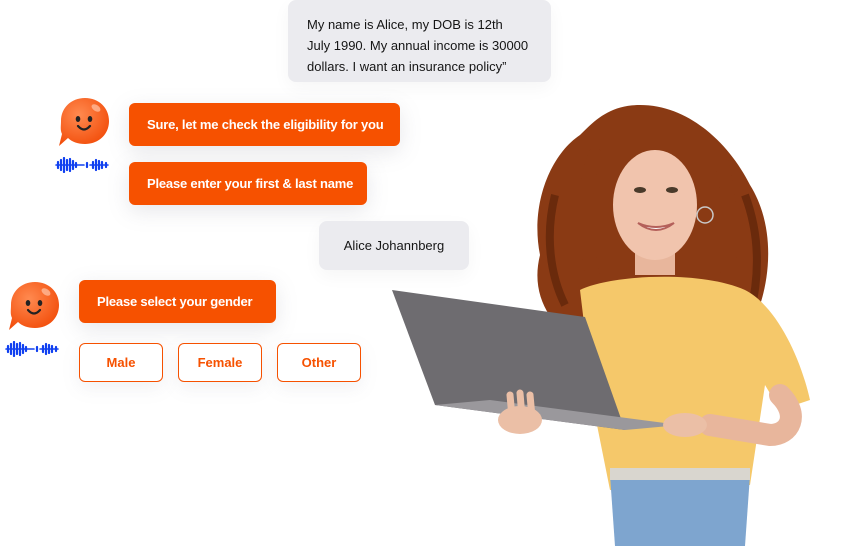  I want to click on bot-message-bubble: Please select your gender, so click(177, 301).